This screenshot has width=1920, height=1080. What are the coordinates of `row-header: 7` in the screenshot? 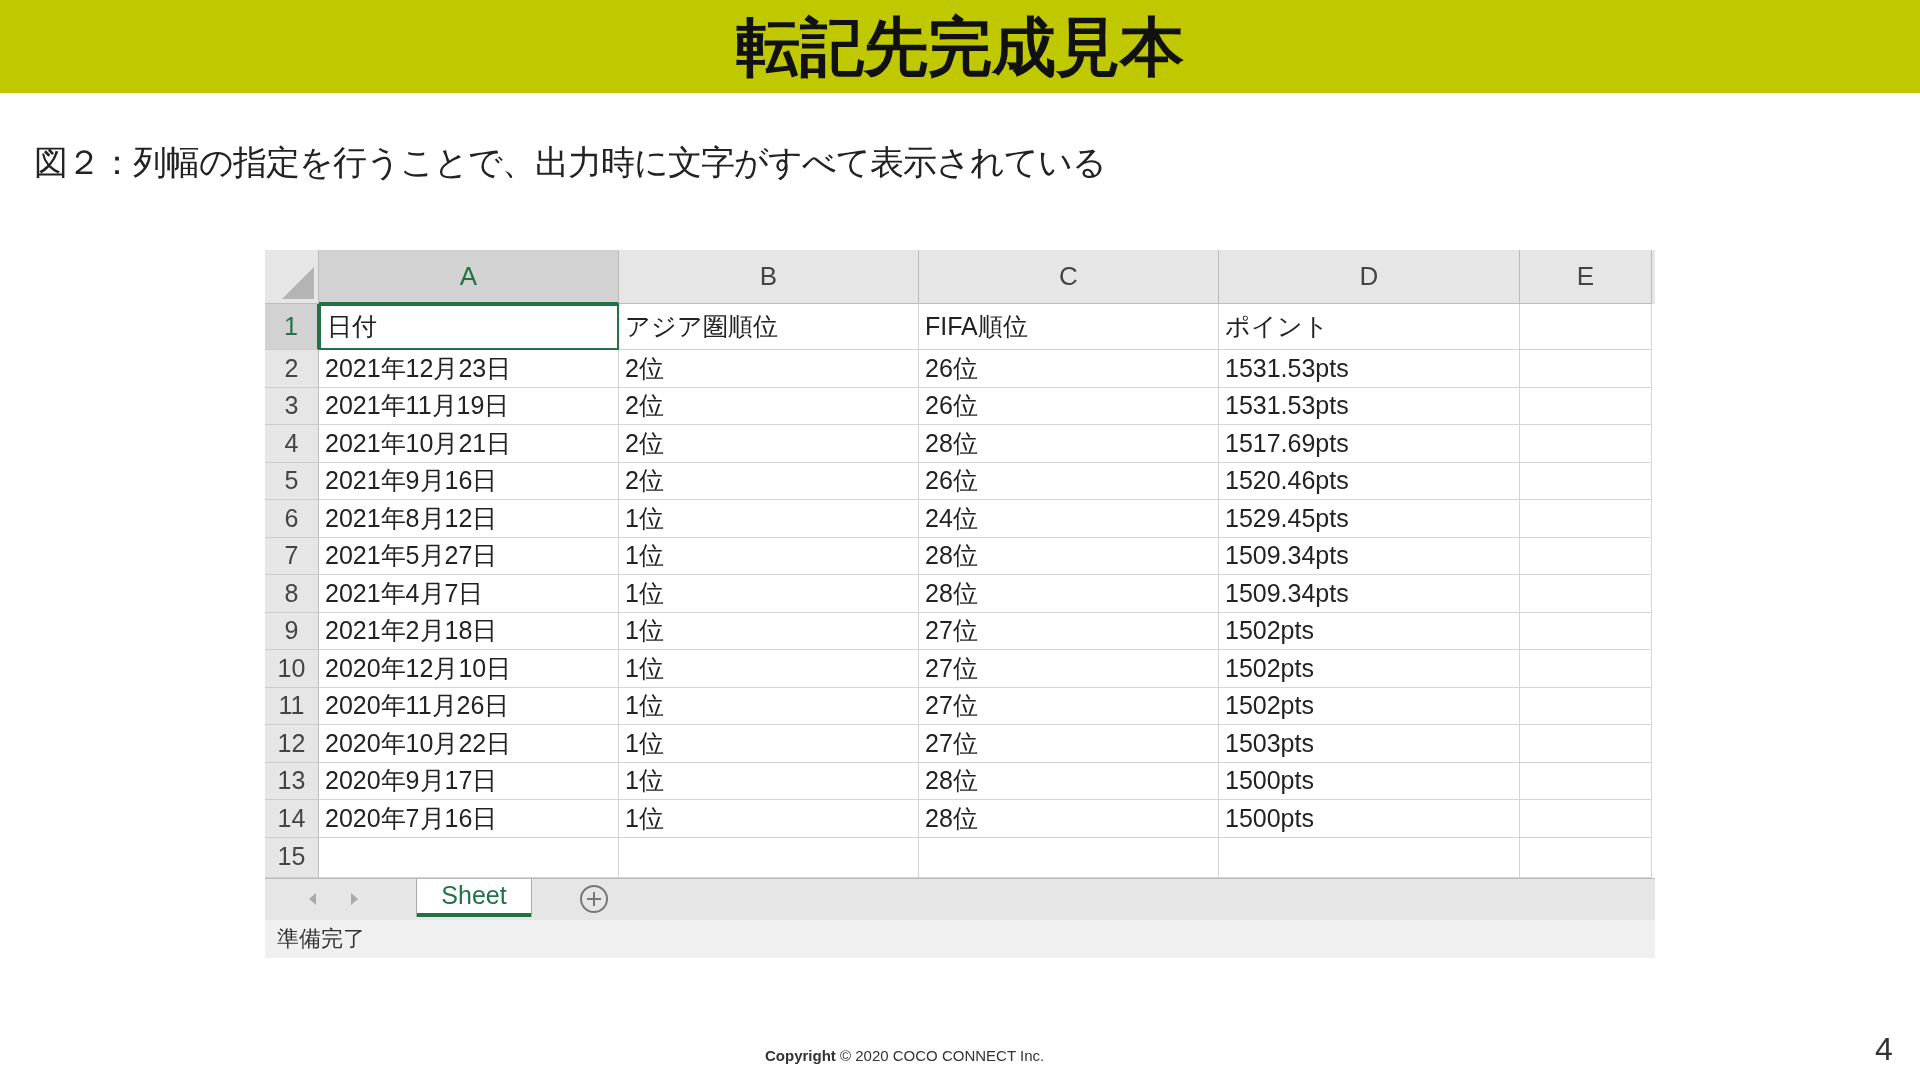 It's located at (292, 556).